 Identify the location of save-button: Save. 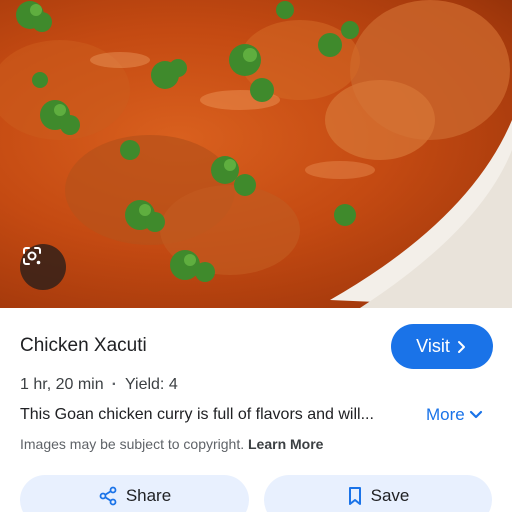
(378, 493).